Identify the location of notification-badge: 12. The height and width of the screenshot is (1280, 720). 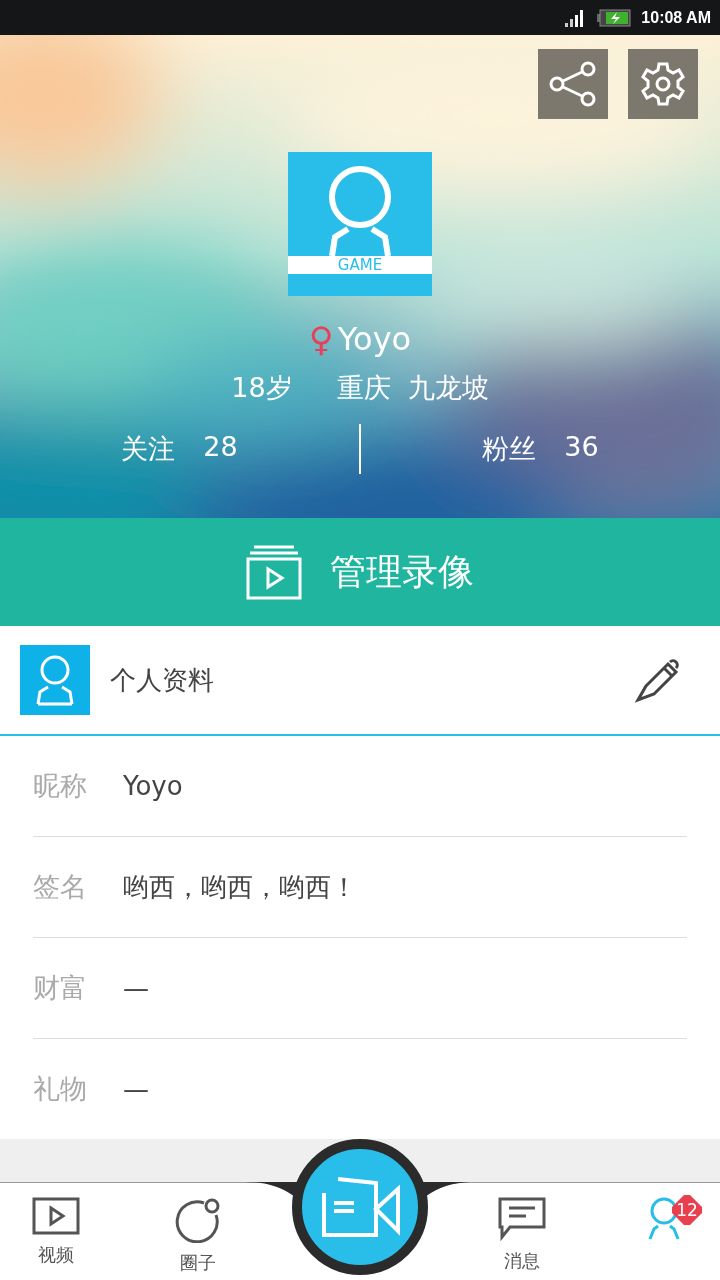
(687, 1210).